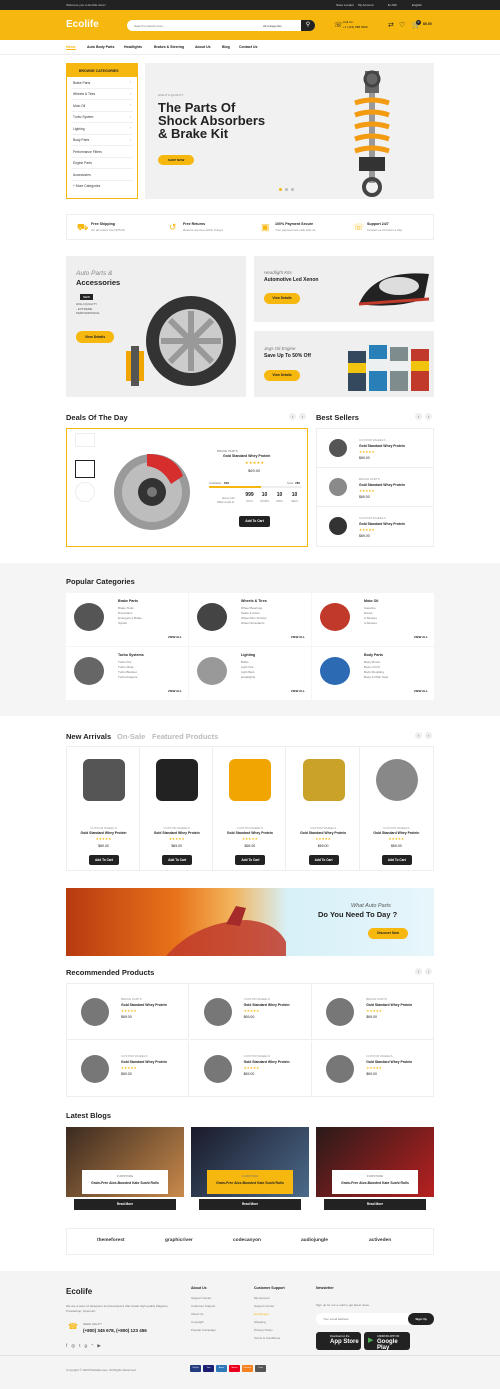 Image resolution: width=500 pixels, height=1389 pixels. I want to click on google-plus-icon: g⁺, so click(90, 1345).